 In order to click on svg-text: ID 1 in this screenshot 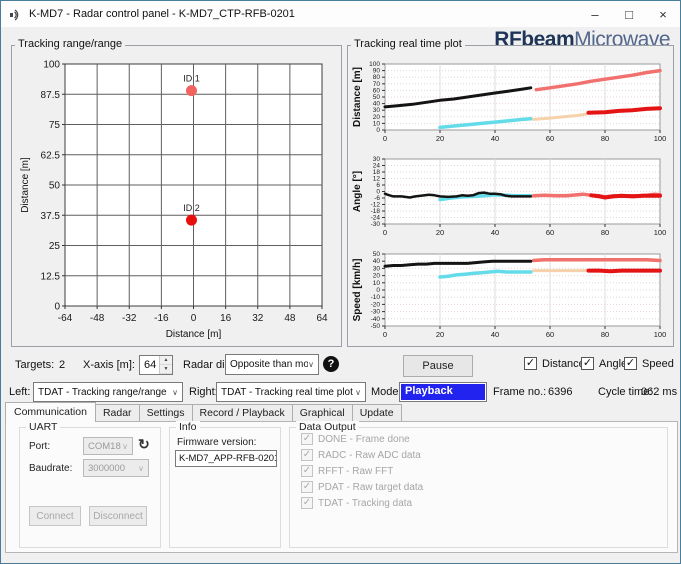, I will do `click(191, 79)`.